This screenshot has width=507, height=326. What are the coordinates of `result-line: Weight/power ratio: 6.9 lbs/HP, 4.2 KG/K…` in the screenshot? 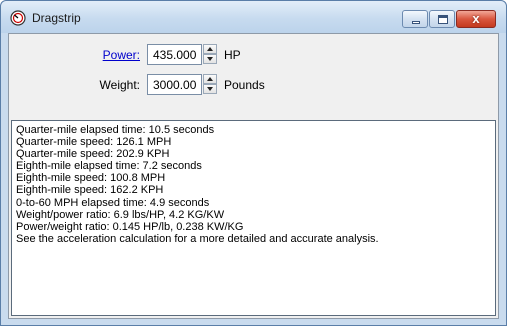 It's located at (120, 214).